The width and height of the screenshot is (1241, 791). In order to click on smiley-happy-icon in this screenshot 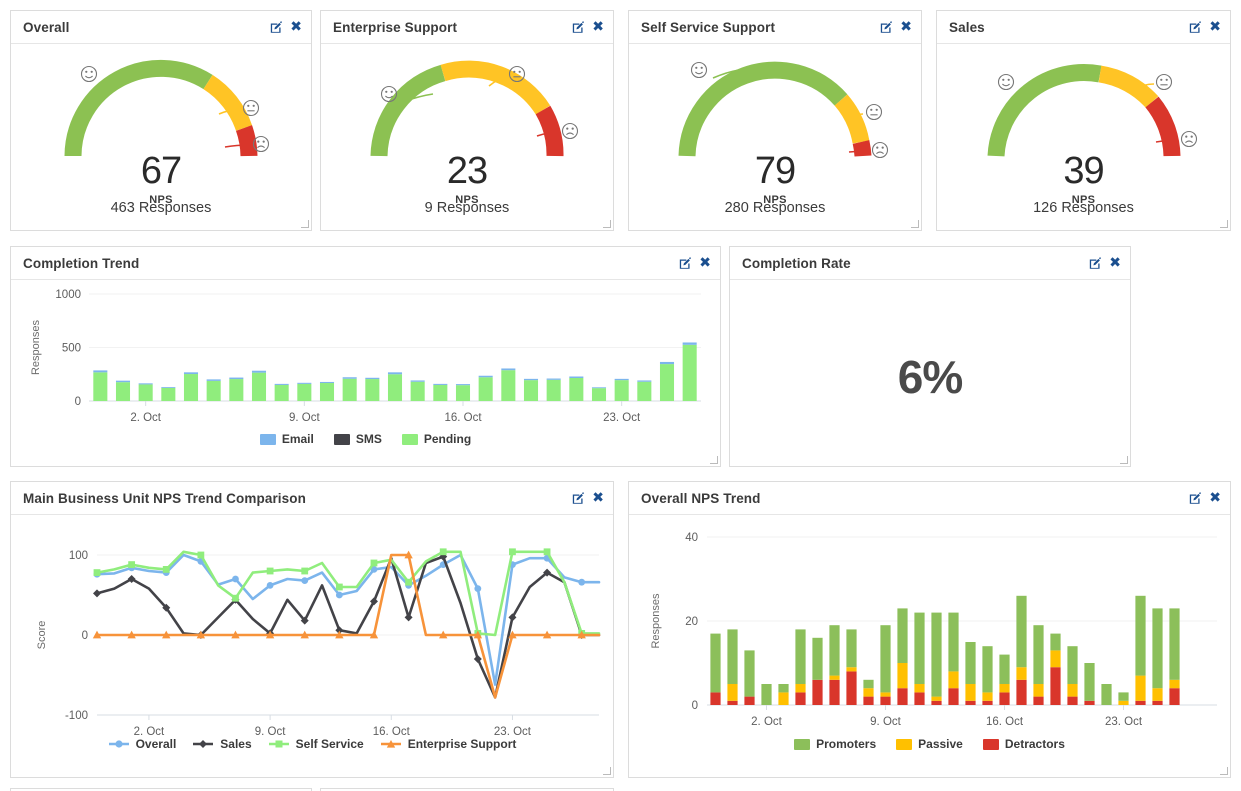, I will do `click(699, 70)`.